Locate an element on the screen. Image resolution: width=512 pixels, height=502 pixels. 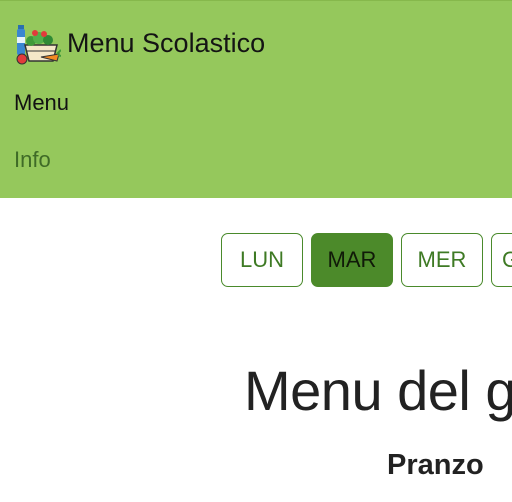
page-title: Menu del g is located at coordinates (378, 390).